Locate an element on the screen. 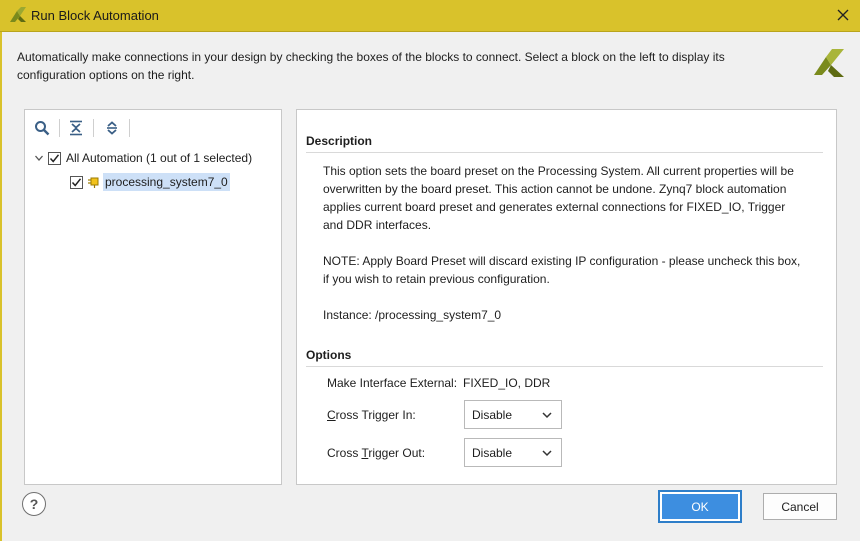 This screenshot has width=860, height=541. close-icon is located at coordinates (843, 15).